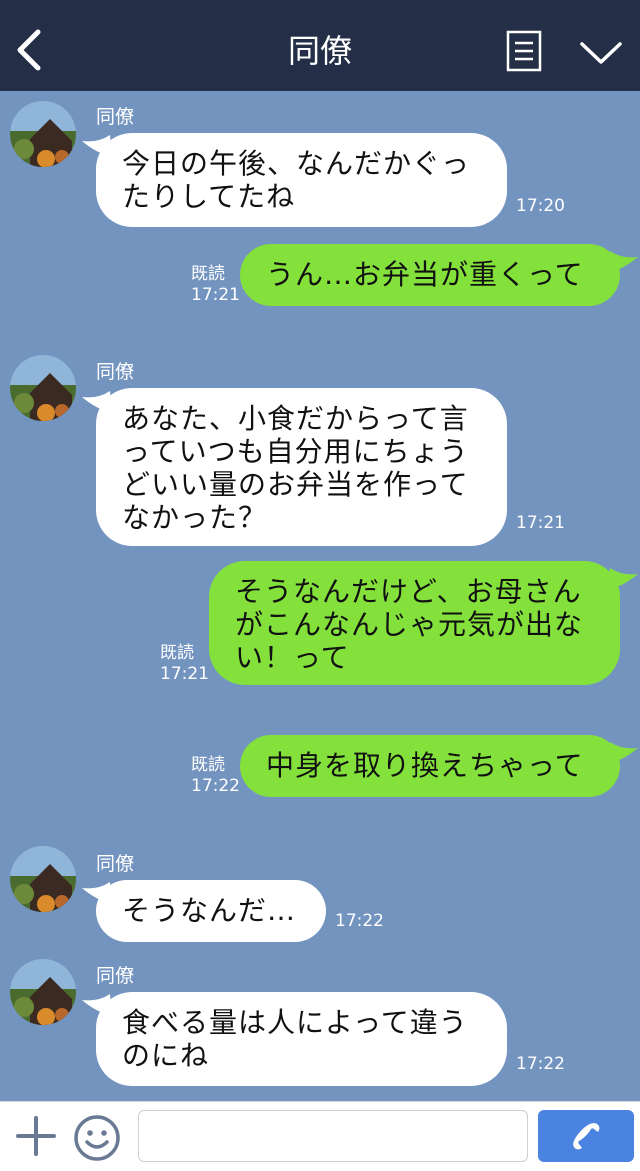 Image resolution: width=640 pixels, height=1171 pixels. What do you see at coordinates (425, 274) in the screenshot?
I see `message-line: うん…お弁当が重くって` at bounding box center [425, 274].